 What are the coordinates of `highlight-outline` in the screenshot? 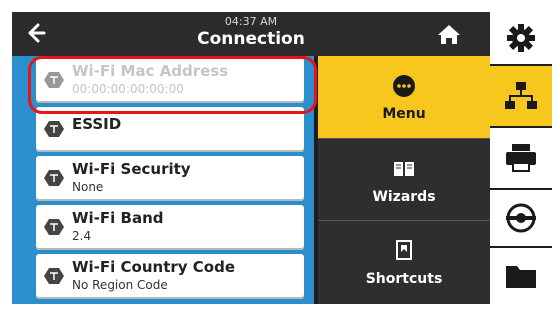 It's located at (172, 85).